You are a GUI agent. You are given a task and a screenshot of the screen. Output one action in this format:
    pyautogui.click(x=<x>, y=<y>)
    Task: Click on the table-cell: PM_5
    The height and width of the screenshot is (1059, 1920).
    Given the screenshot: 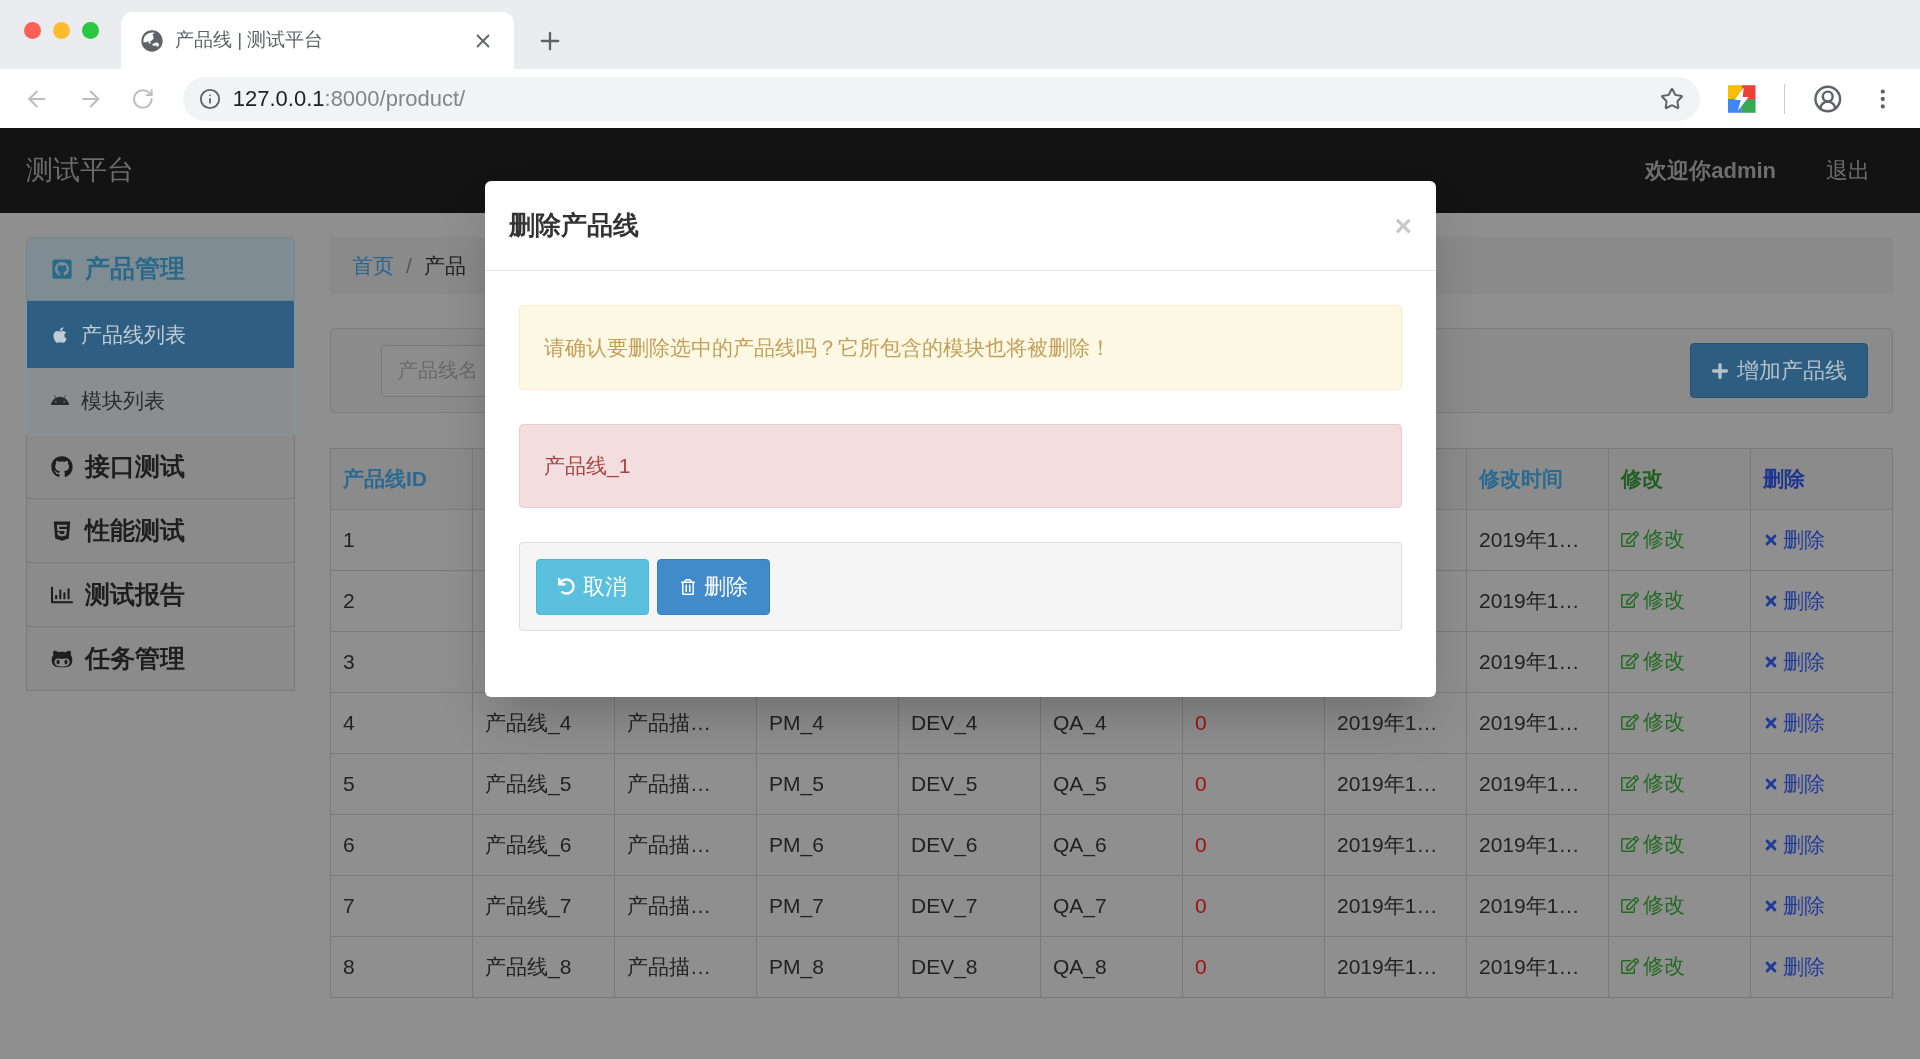 What is the action you would take?
    pyautogui.click(x=796, y=784)
    